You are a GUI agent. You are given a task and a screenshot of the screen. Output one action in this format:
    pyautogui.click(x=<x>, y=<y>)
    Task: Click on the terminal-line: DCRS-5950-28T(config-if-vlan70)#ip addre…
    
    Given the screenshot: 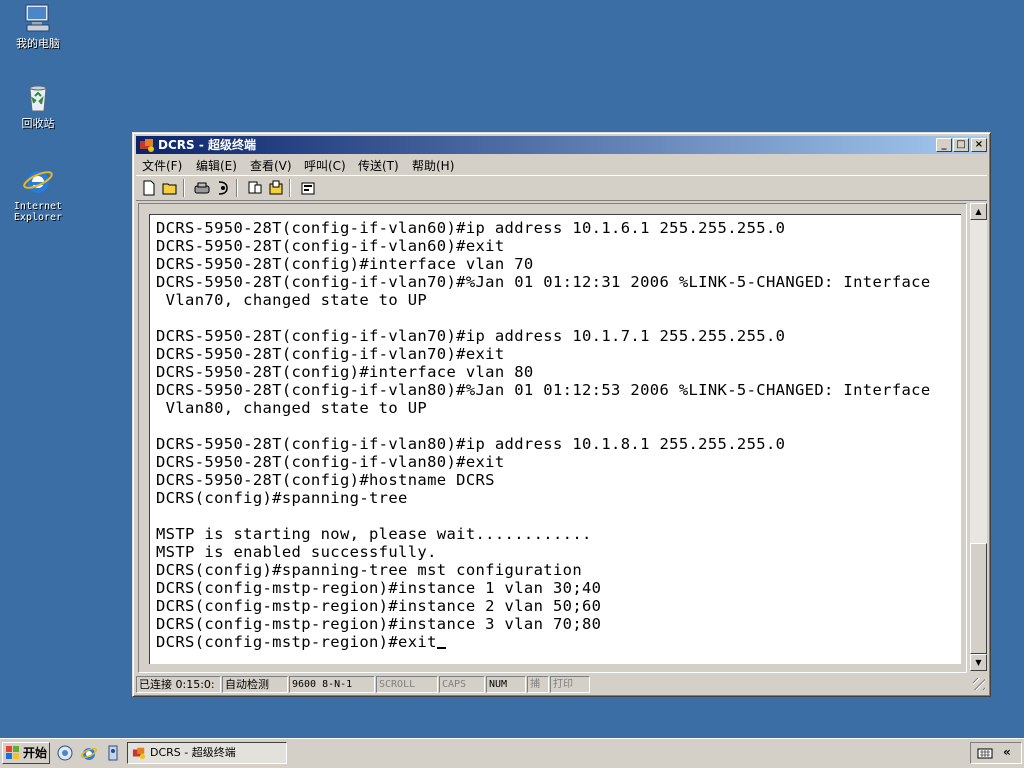 What is the action you would take?
    pyautogui.click(x=471, y=336)
    